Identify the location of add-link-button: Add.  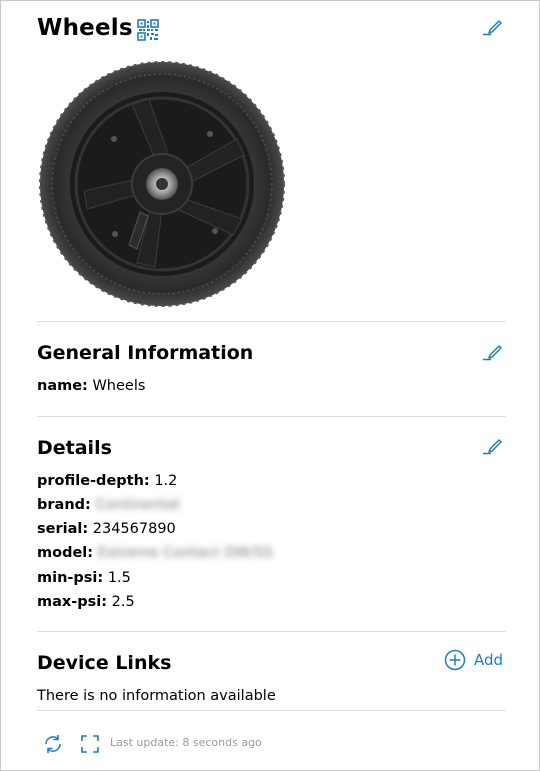
(473, 660).